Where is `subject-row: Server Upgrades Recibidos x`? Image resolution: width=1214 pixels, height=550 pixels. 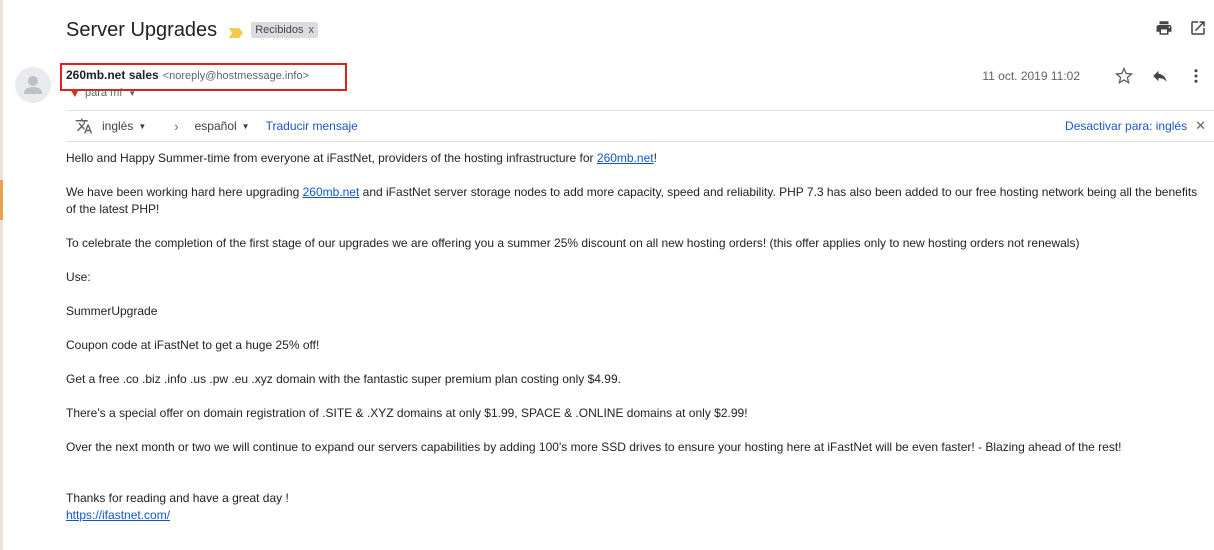 subject-row: Server Upgrades Recibidos x is located at coordinates (192, 30).